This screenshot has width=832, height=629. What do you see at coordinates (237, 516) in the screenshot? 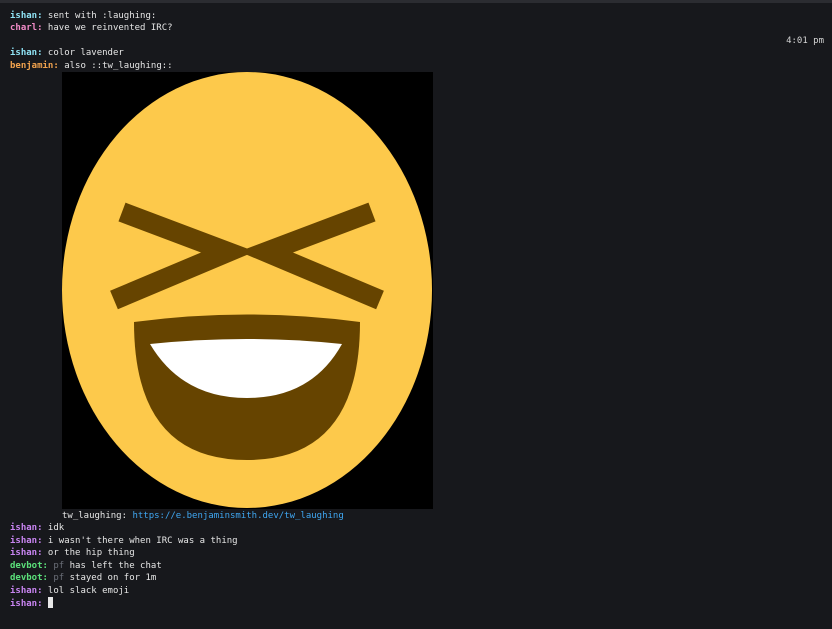
I see `emoji-link: https://e.benjaminsmith.dev/tw_laughing` at bounding box center [237, 516].